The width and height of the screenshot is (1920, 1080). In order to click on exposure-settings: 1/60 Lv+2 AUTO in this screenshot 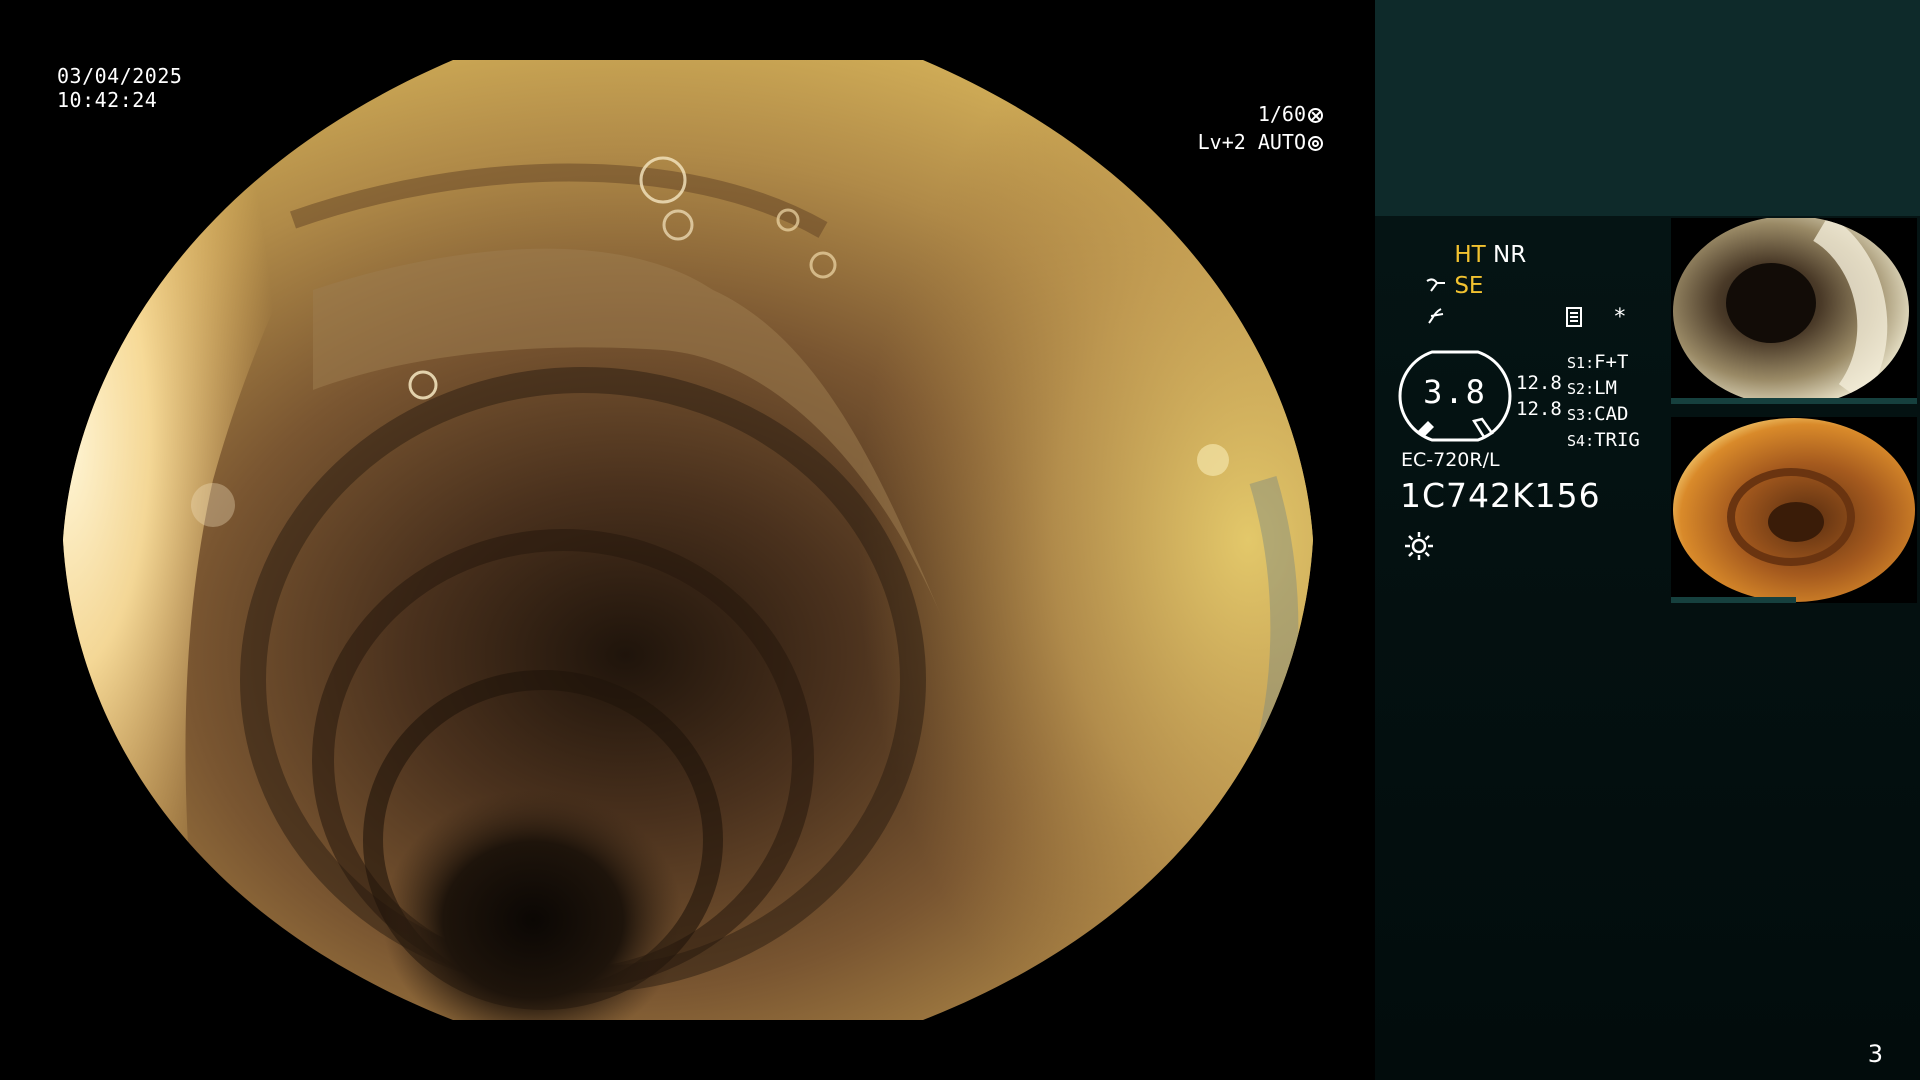, I will do `click(1260, 128)`.